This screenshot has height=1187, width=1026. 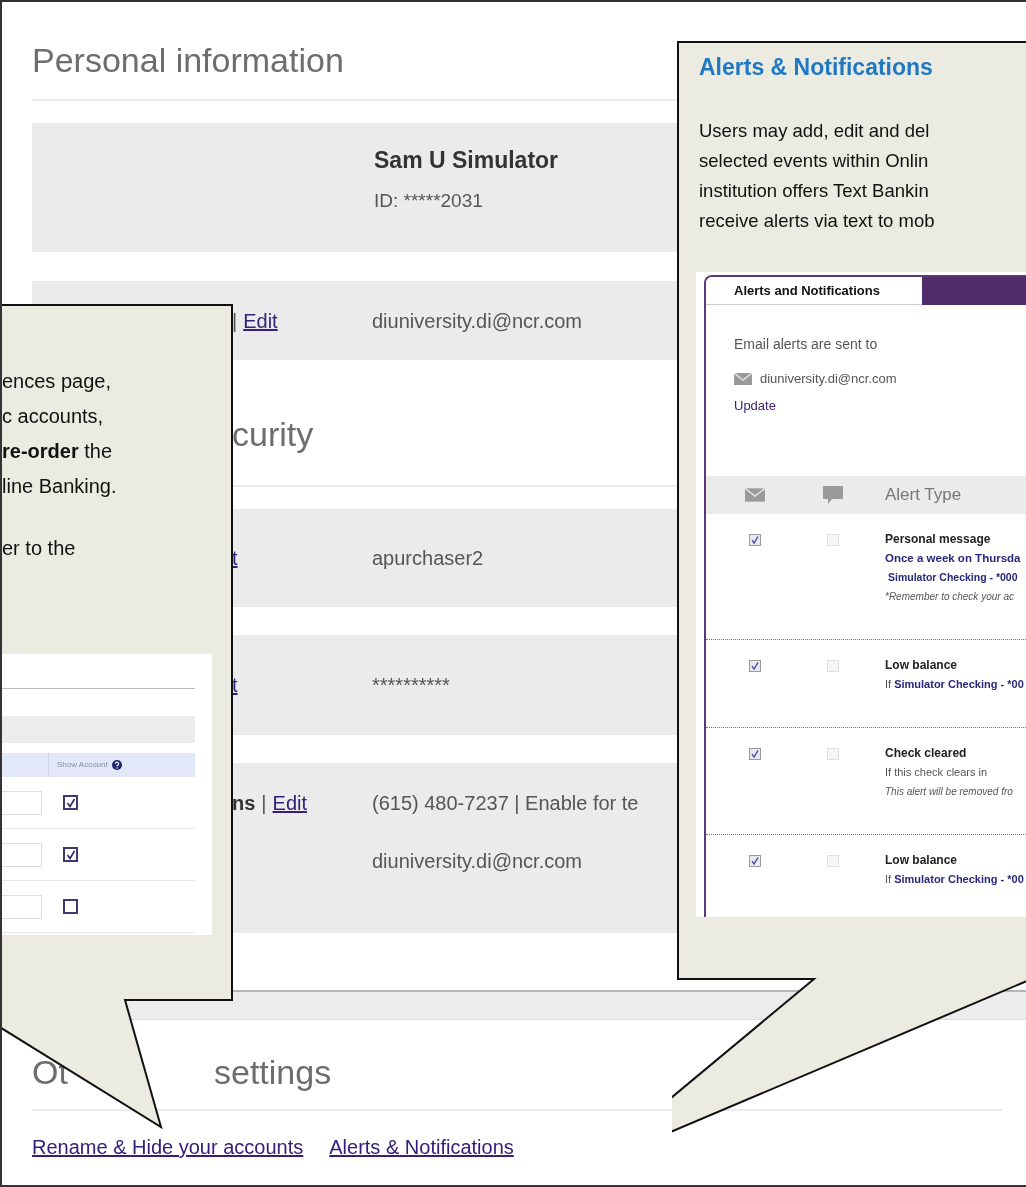 I want to click on chat-bubble-icon, so click(x=833, y=495).